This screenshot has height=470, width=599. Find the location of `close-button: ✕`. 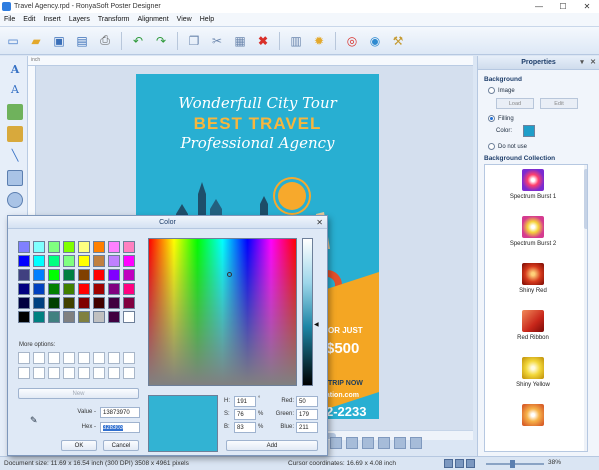

close-button: ✕ is located at coordinates (587, 6).